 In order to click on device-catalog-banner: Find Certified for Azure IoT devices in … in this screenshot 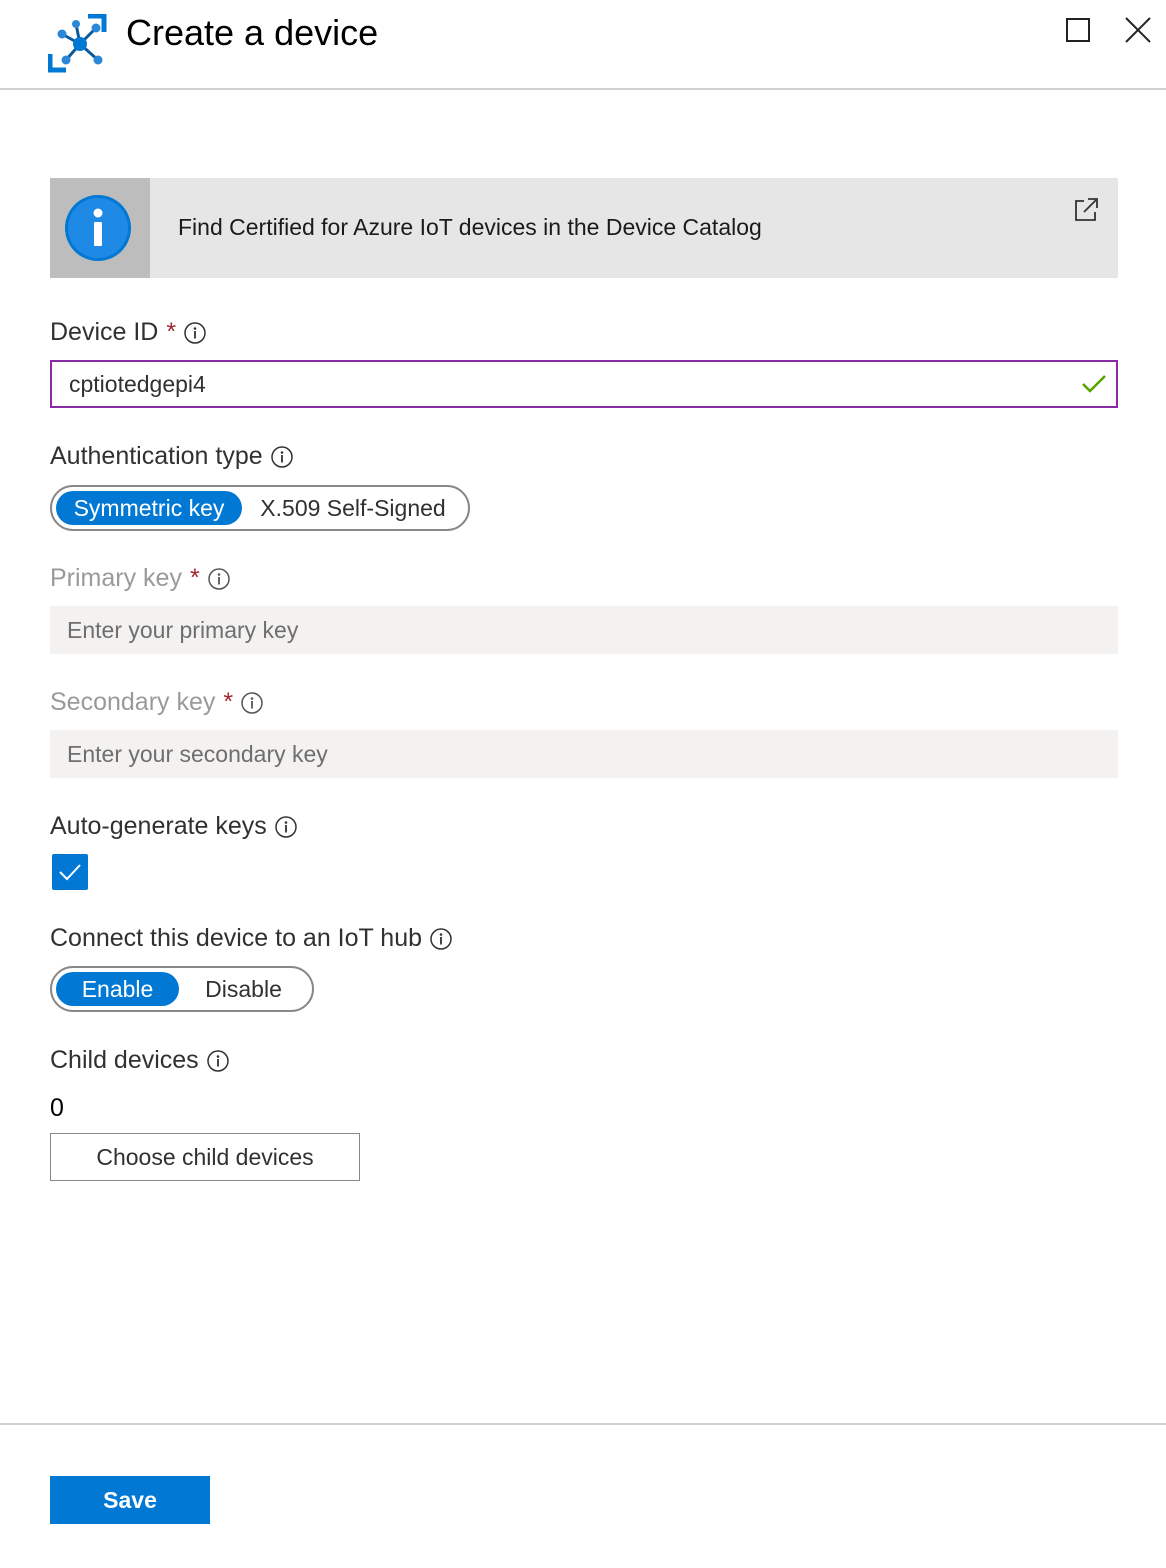, I will do `click(584, 228)`.